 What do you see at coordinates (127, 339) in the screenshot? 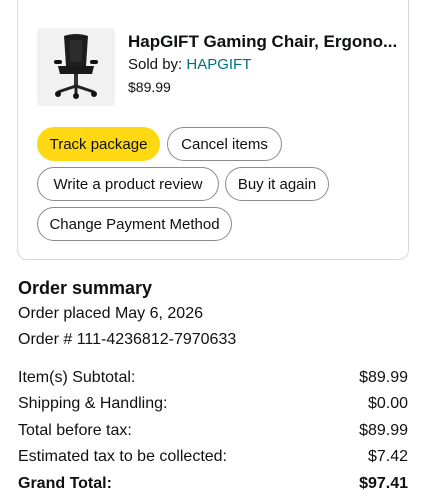
I see `order-number: Order # 111-4236812-7970633` at bounding box center [127, 339].